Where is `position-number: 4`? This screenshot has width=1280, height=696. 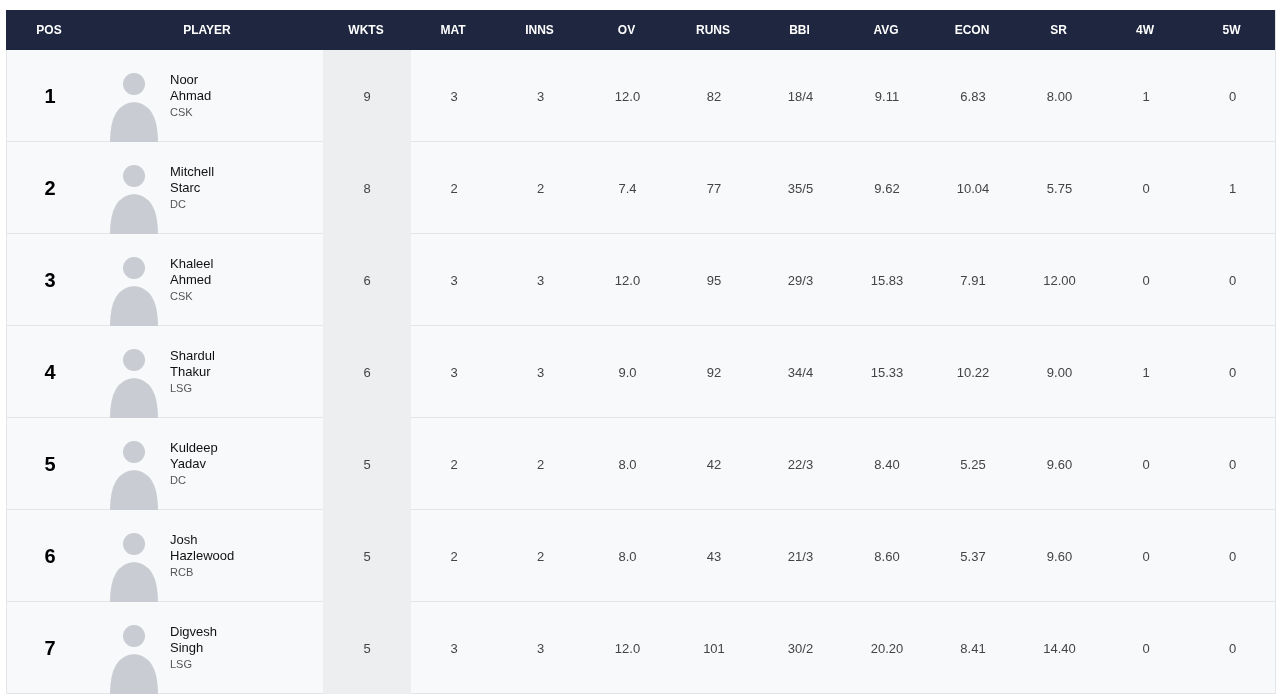 position-number: 4 is located at coordinates (50, 372).